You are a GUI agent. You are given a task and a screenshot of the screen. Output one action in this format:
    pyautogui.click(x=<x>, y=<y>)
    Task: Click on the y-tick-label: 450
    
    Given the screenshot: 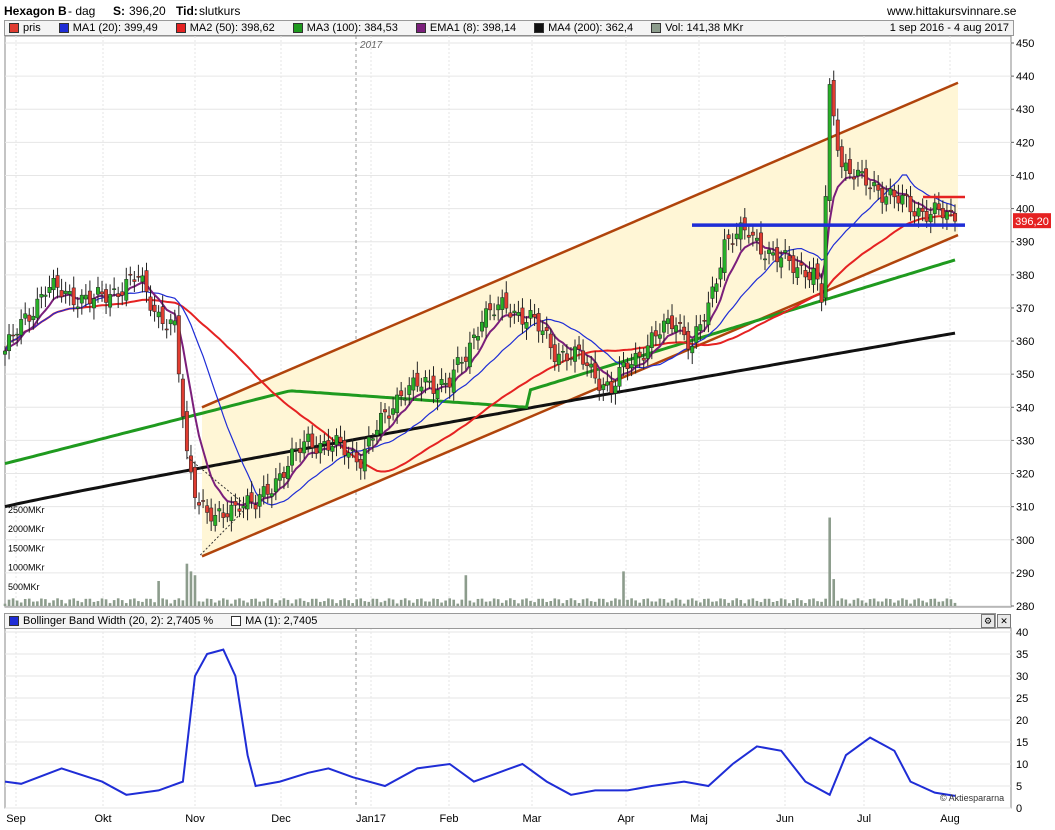 What is the action you would take?
    pyautogui.click(x=1025, y=44)
    